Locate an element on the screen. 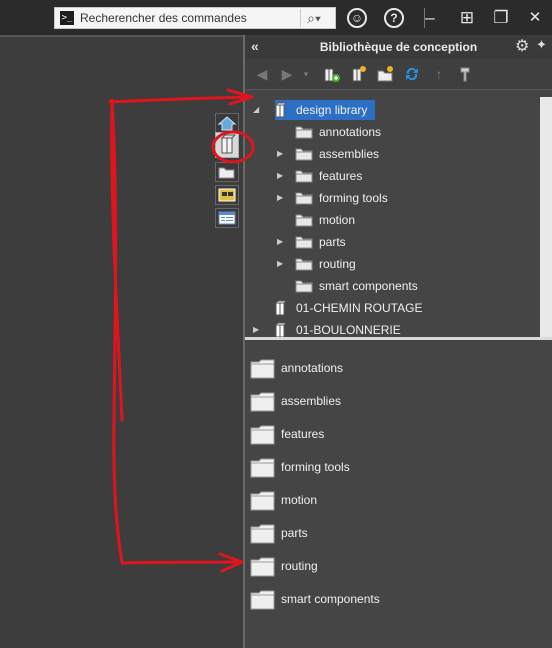 The height and width of the screenshot is (648, 552). command-search-box: >_ Recherencher des commandes ⌕▾ is located at coordinates (195, 18).